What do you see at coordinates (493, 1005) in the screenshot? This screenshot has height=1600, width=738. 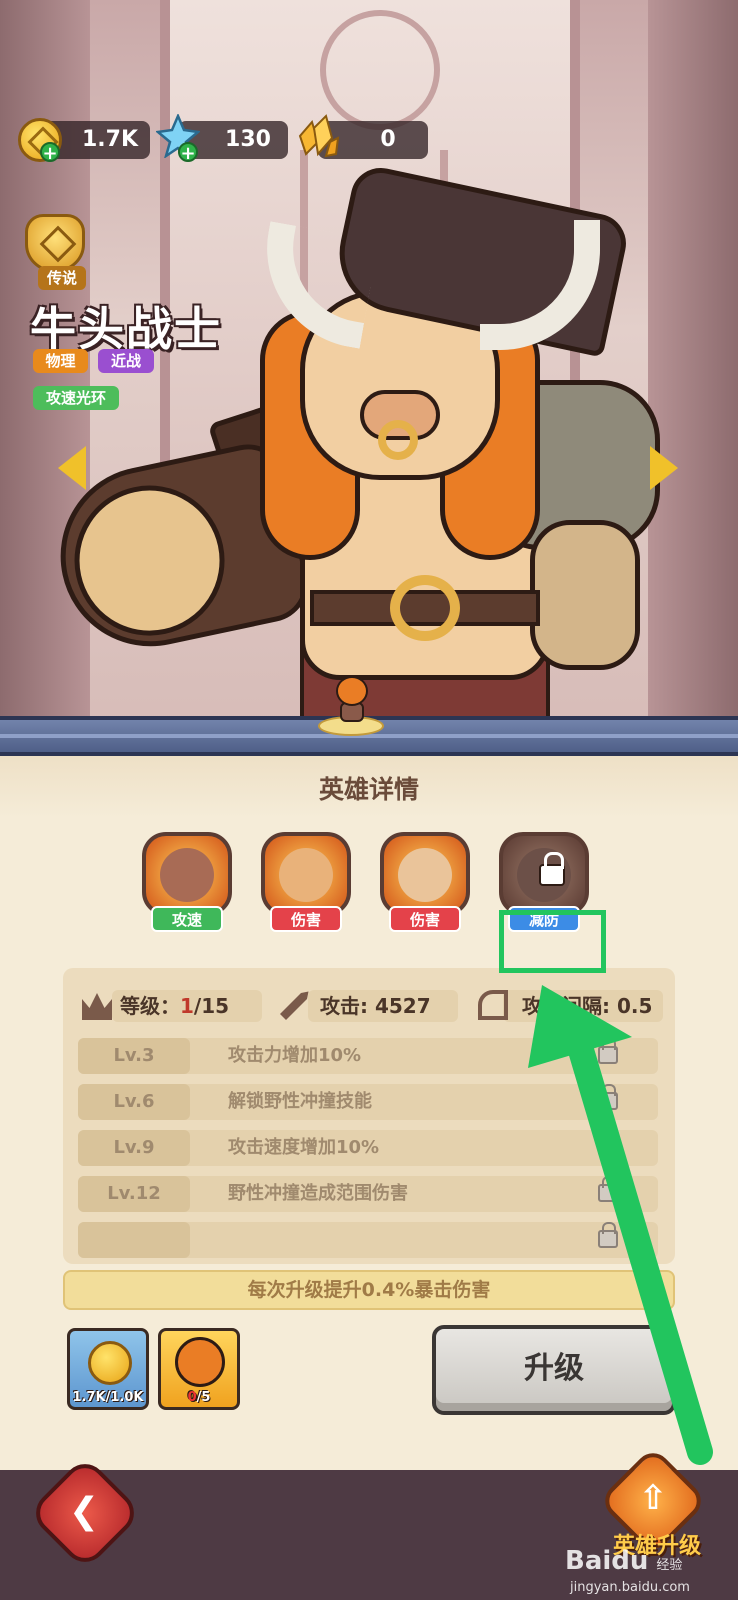 I see `bow-icon` at bounding box center [493, 1005].